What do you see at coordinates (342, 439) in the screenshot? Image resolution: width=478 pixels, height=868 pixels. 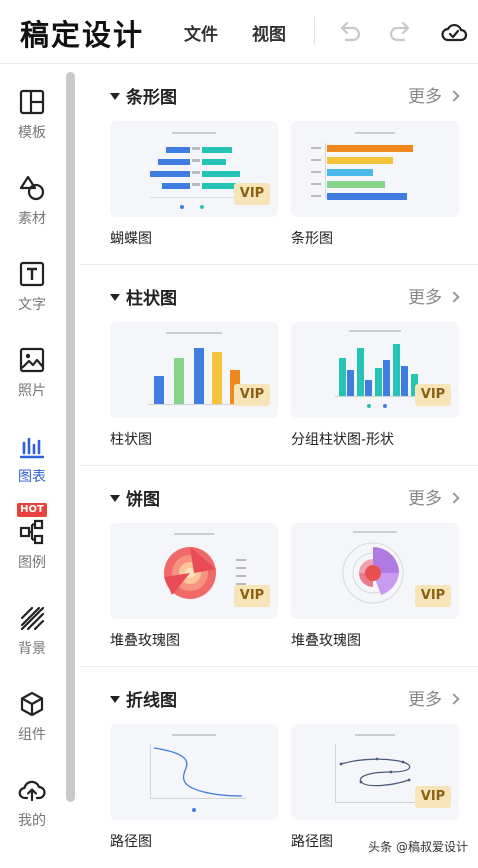 I see `template-card-label: 分组柱状图-形状` at bounding box center [342, 439].